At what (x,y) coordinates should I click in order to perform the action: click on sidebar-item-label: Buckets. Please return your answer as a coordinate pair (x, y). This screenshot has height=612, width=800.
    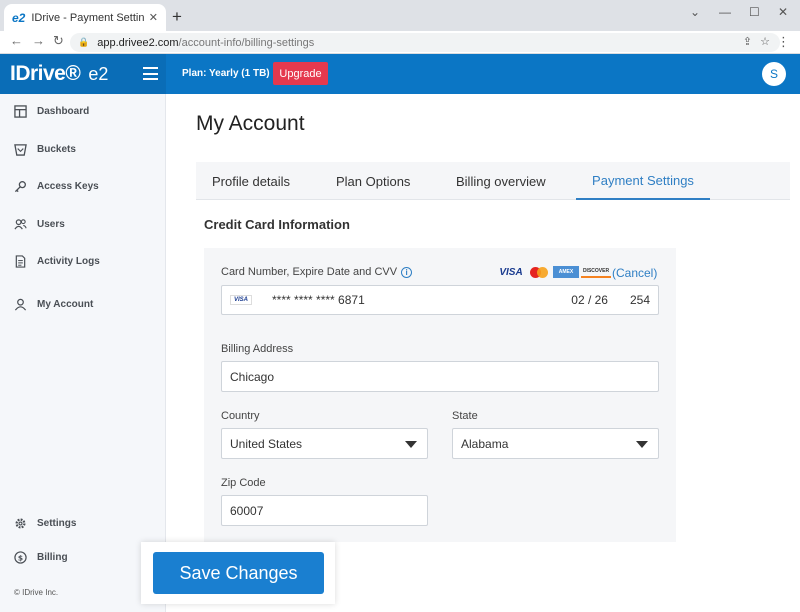
    Looking at the image, I should click on (56, 149).